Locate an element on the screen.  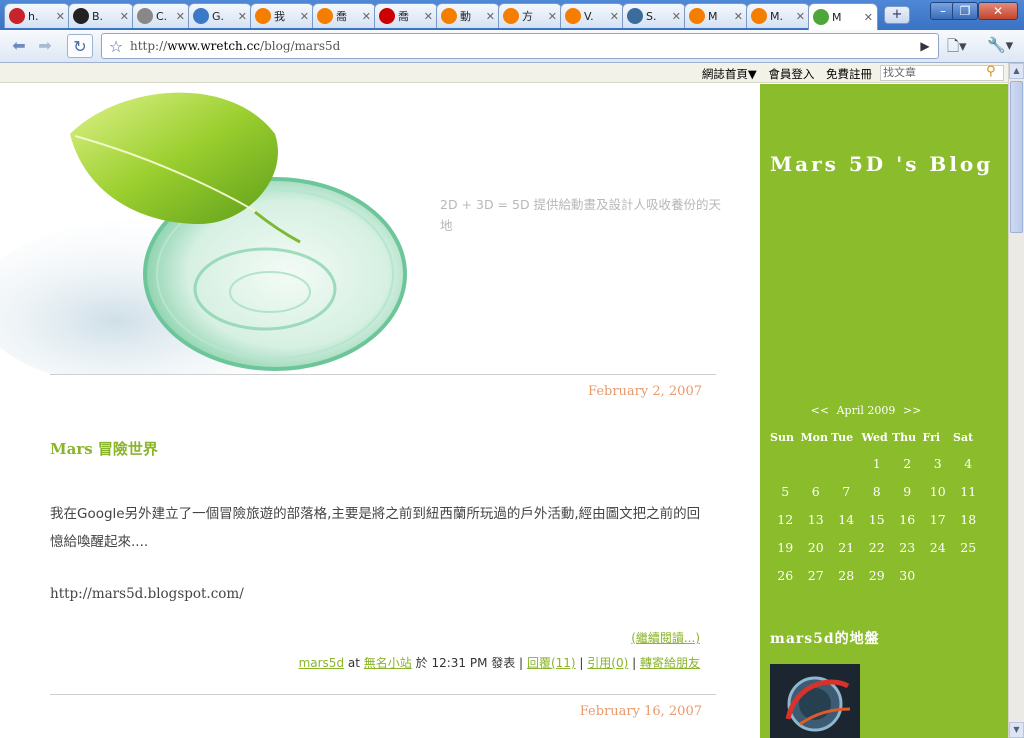
reload-icon: ↻ is located at coordinates (80, 46).